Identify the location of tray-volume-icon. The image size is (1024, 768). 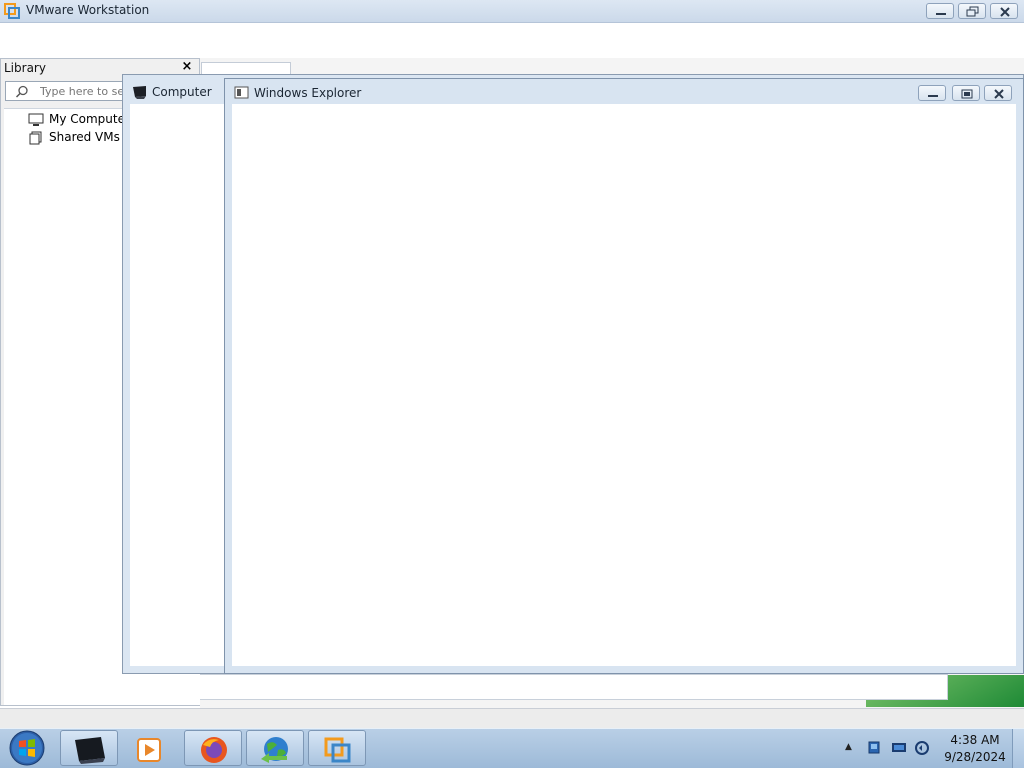
(922, 748).